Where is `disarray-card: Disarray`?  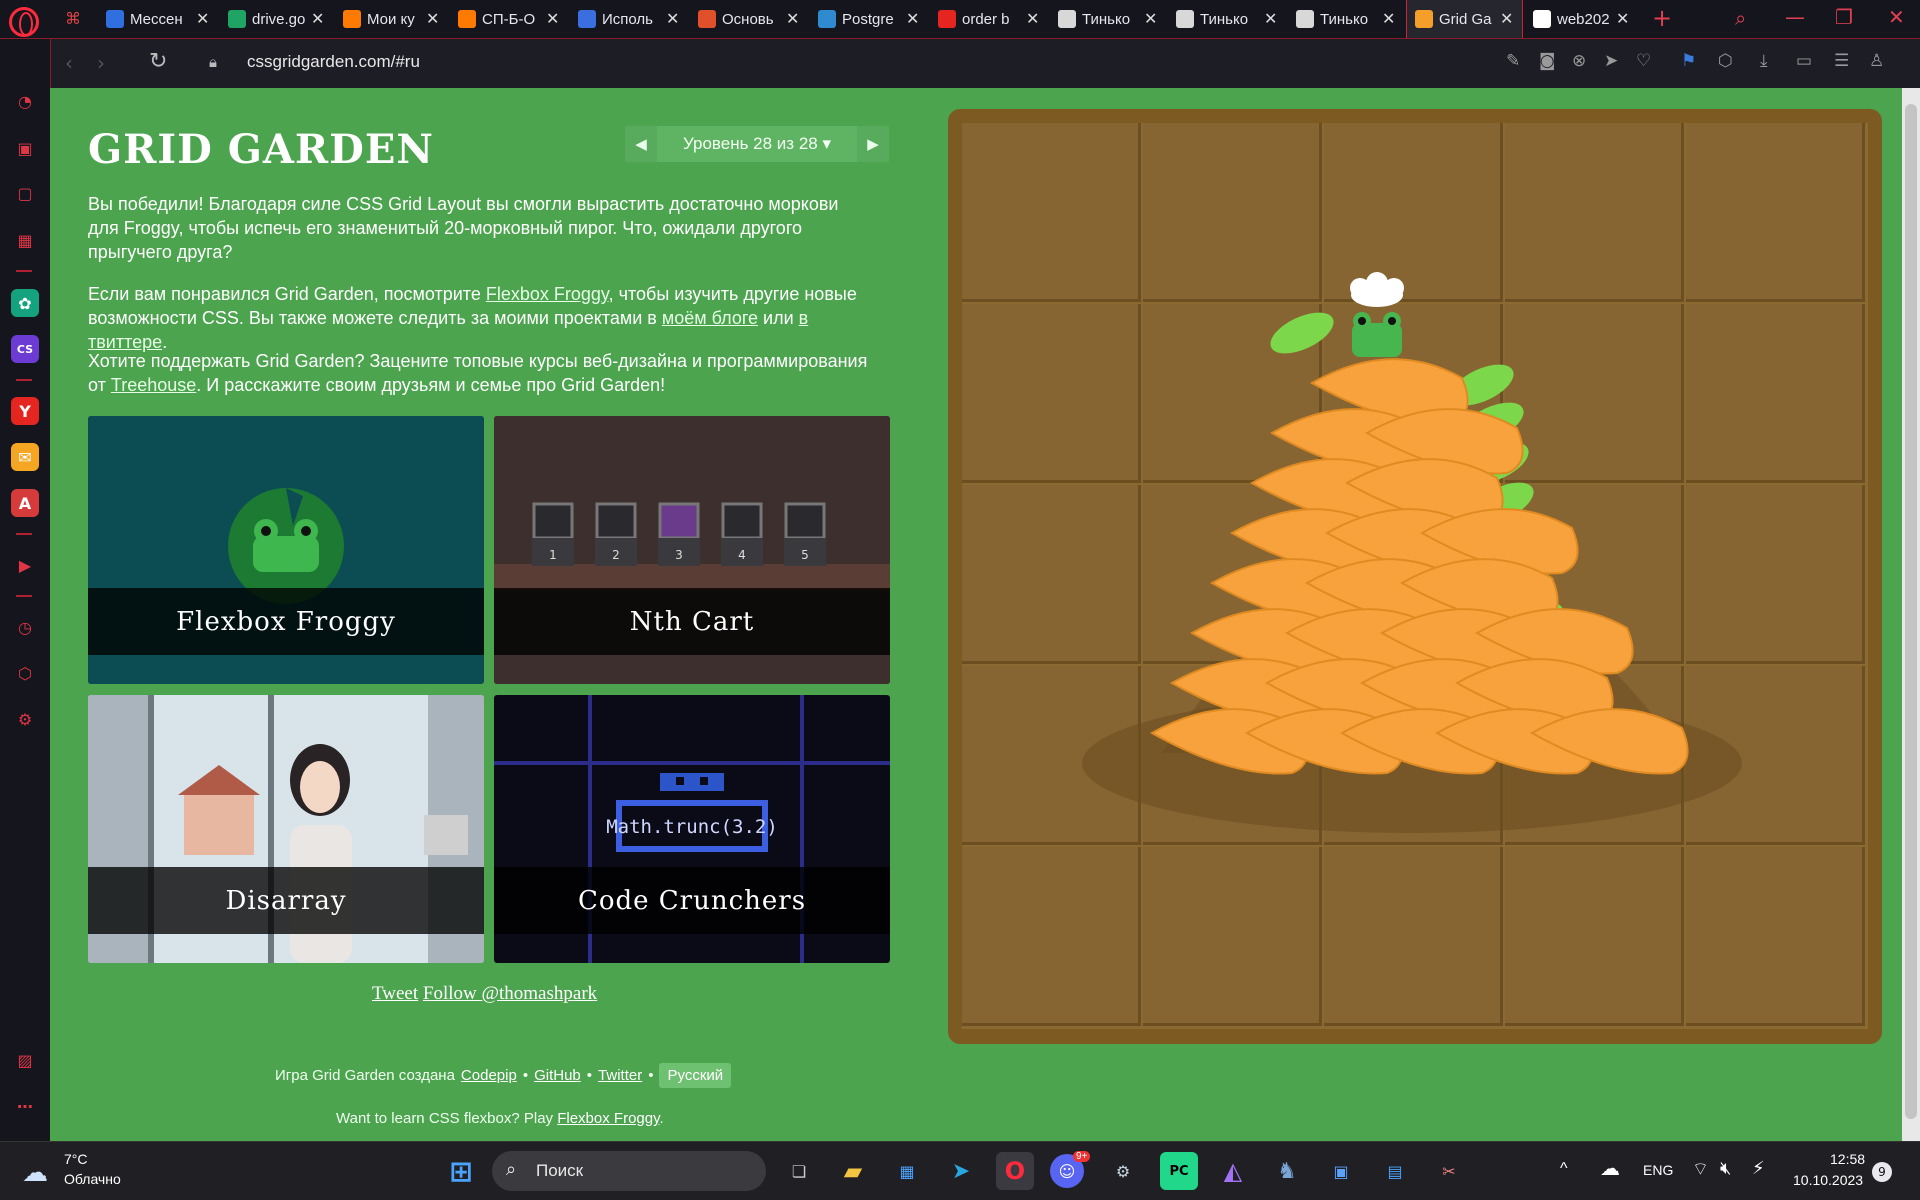
disarray-card: Disarray is located at coordinates (286, 829).